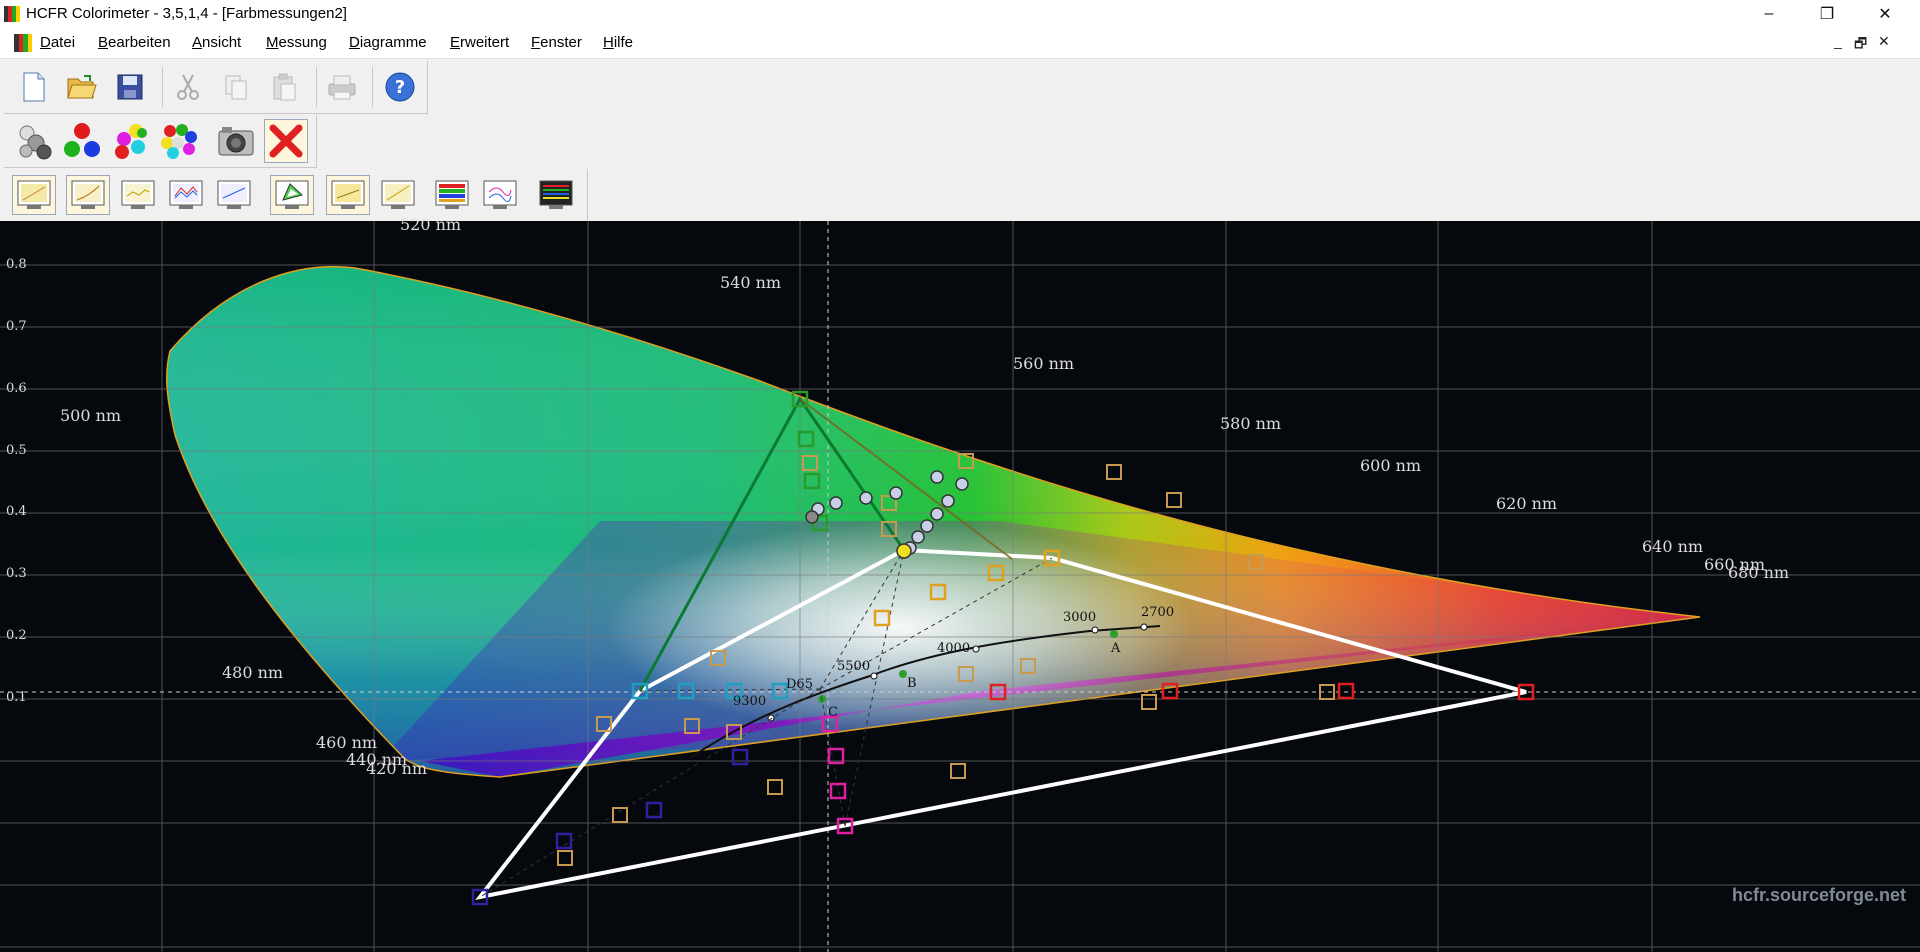 This screenshot has height=952, width=1920. I want to click on cct-label: 2700, so click(1158, 612).